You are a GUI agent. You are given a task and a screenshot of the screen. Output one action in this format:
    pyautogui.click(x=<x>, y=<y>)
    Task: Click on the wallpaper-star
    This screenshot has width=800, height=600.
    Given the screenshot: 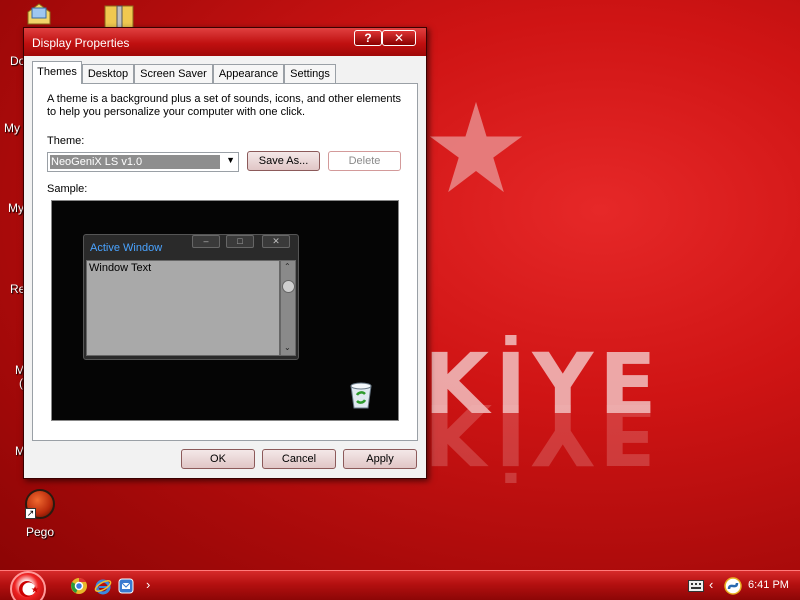 What is the action you would take?
    pyautogui.click(x=476, y=147)
    